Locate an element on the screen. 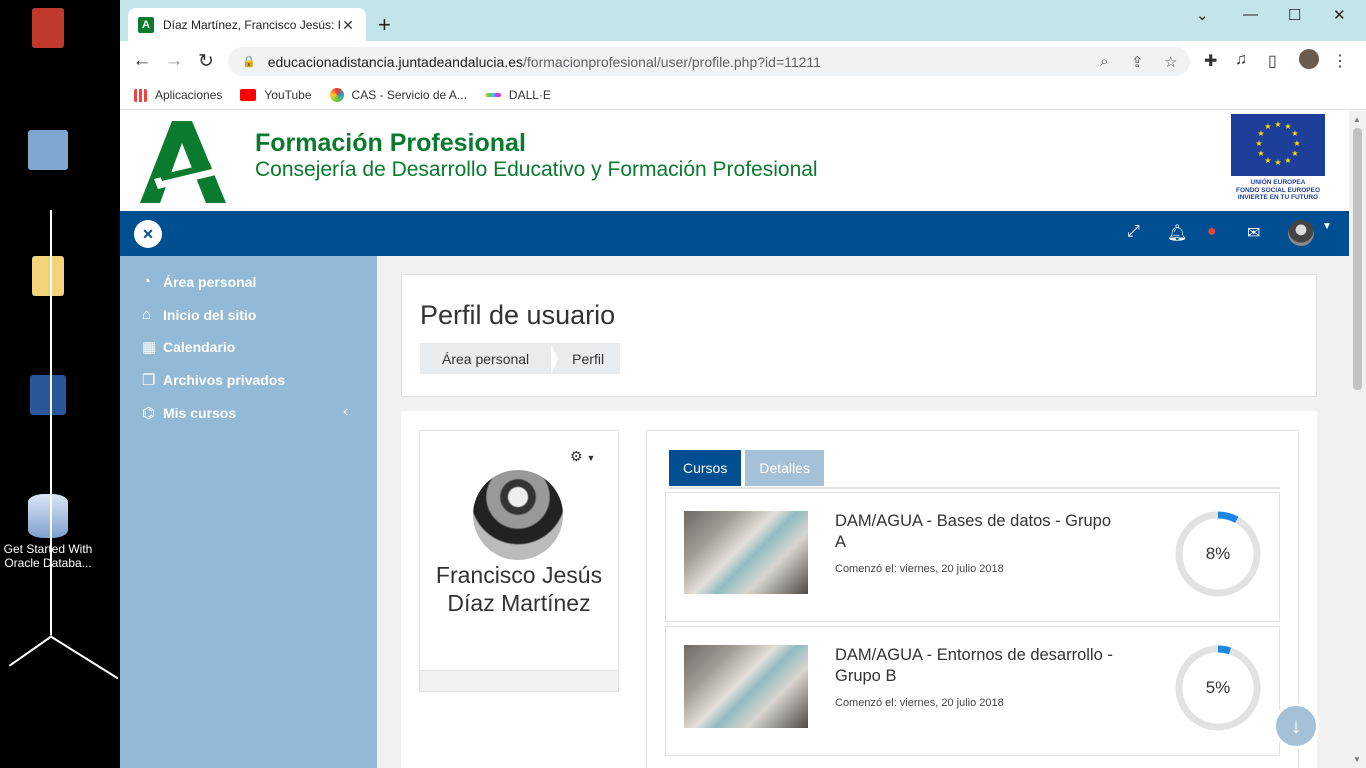 This screenshot has width=1366, height=768. recycle-bin-icon is located at coordinates (48, 30).